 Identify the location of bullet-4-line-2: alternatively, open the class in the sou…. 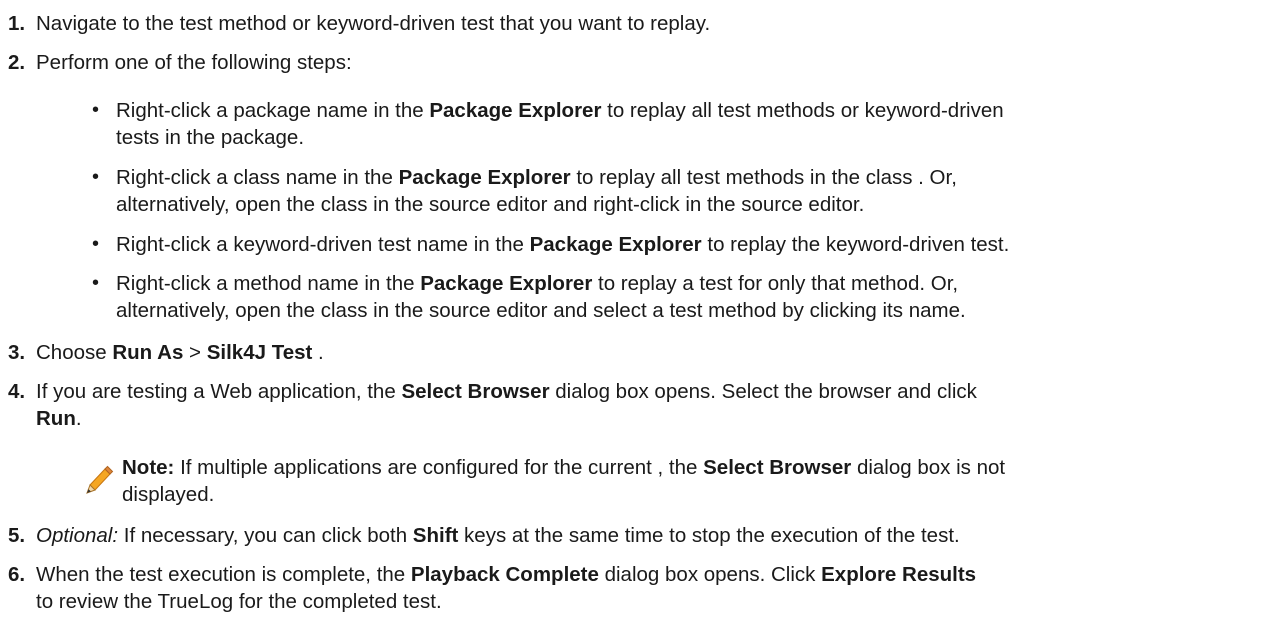
(541, 310).